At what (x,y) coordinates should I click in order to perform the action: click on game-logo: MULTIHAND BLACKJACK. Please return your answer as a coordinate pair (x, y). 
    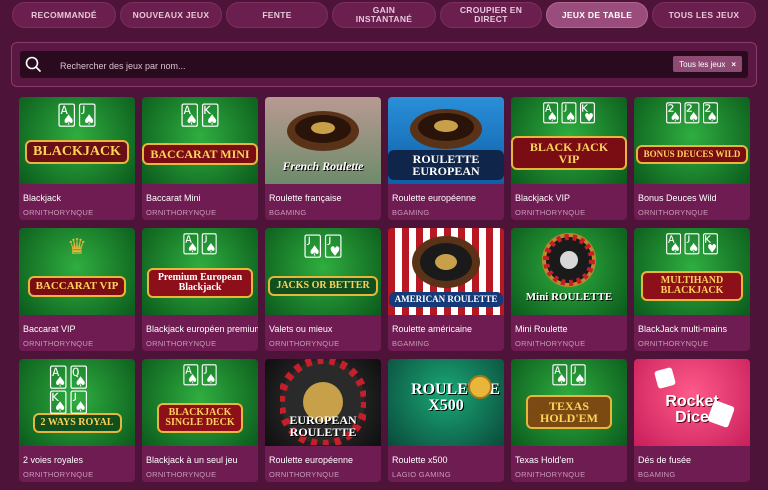
    Looking at the image, I should click on (692, 285).